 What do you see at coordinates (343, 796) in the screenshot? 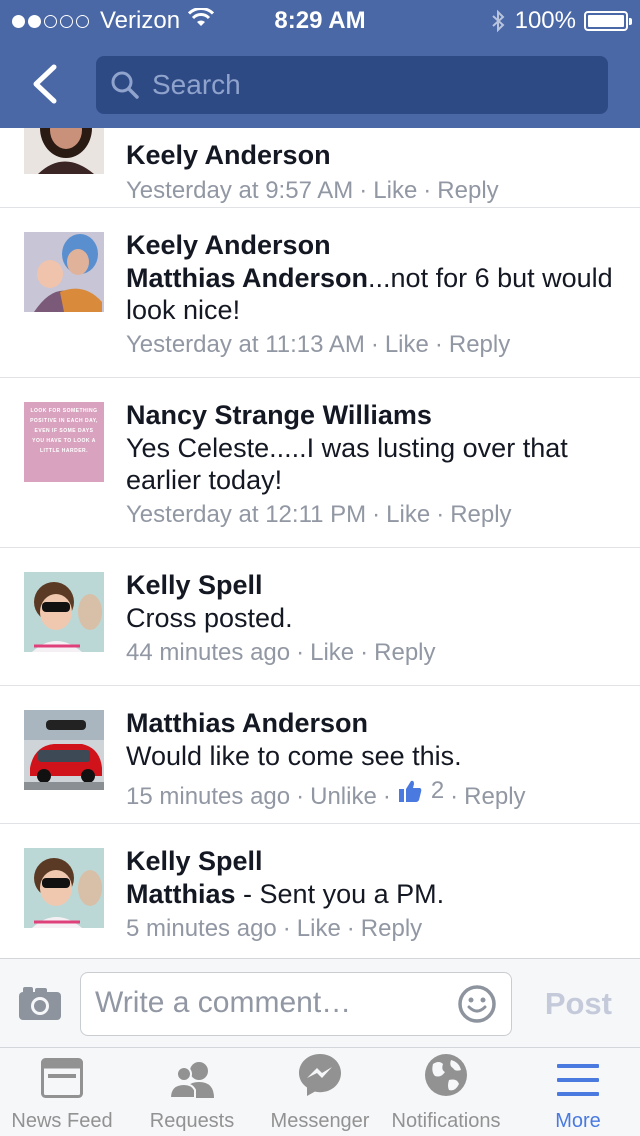
I see `unlike-link: Unlike` at bounding box center [343, 796].